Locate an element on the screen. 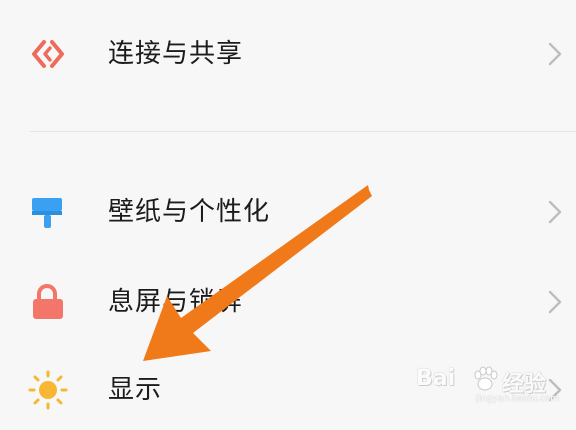  sun-icon is located at coordinates (48, 390).